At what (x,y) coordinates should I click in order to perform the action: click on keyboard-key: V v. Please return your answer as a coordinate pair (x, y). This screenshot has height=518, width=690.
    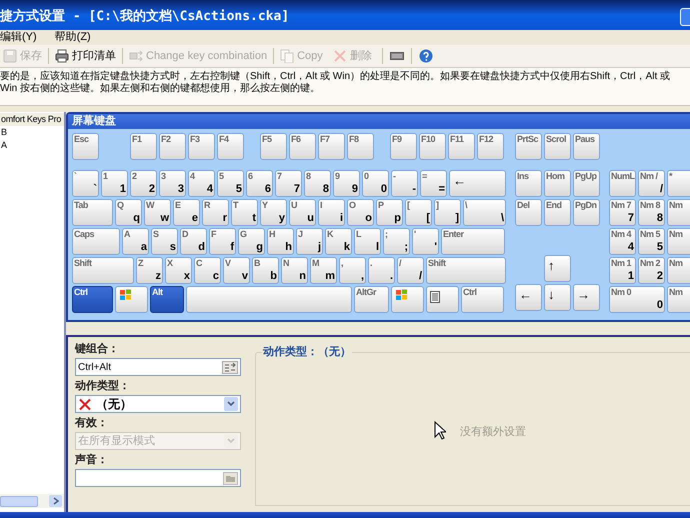
    Looking at the image, I should click on (236, 270).